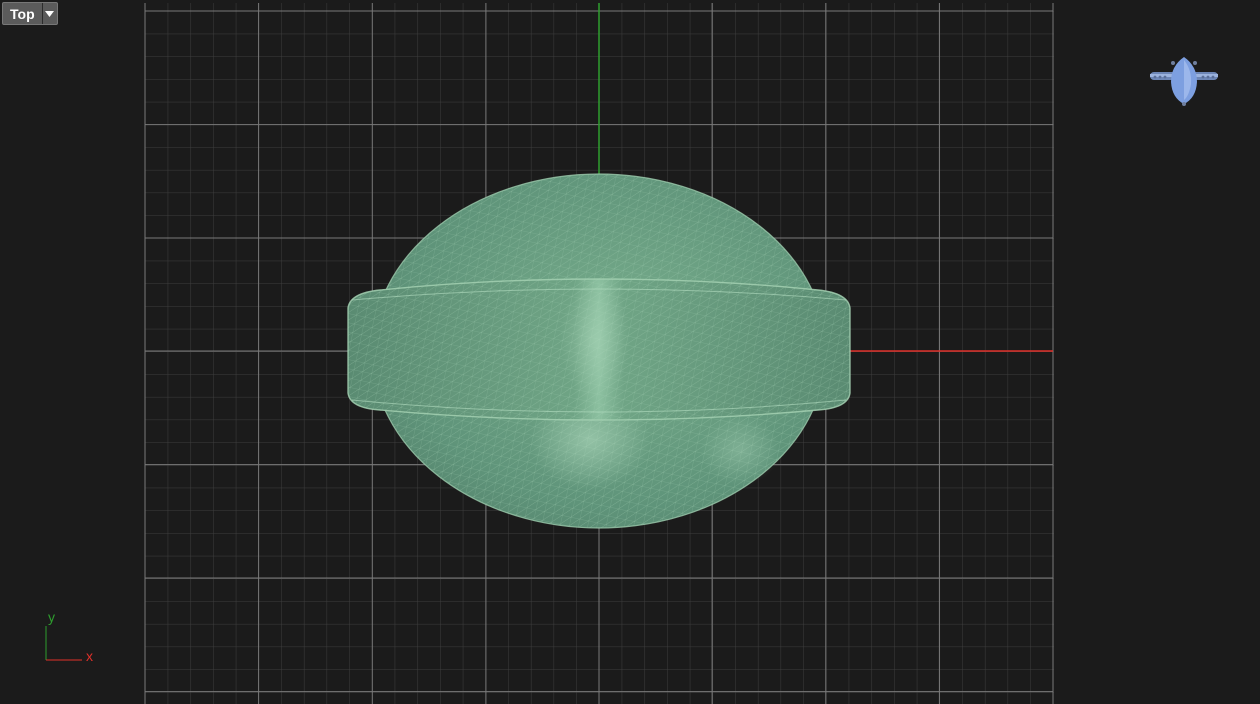  I want to click on axis-x-label: x, so click(89, 656).